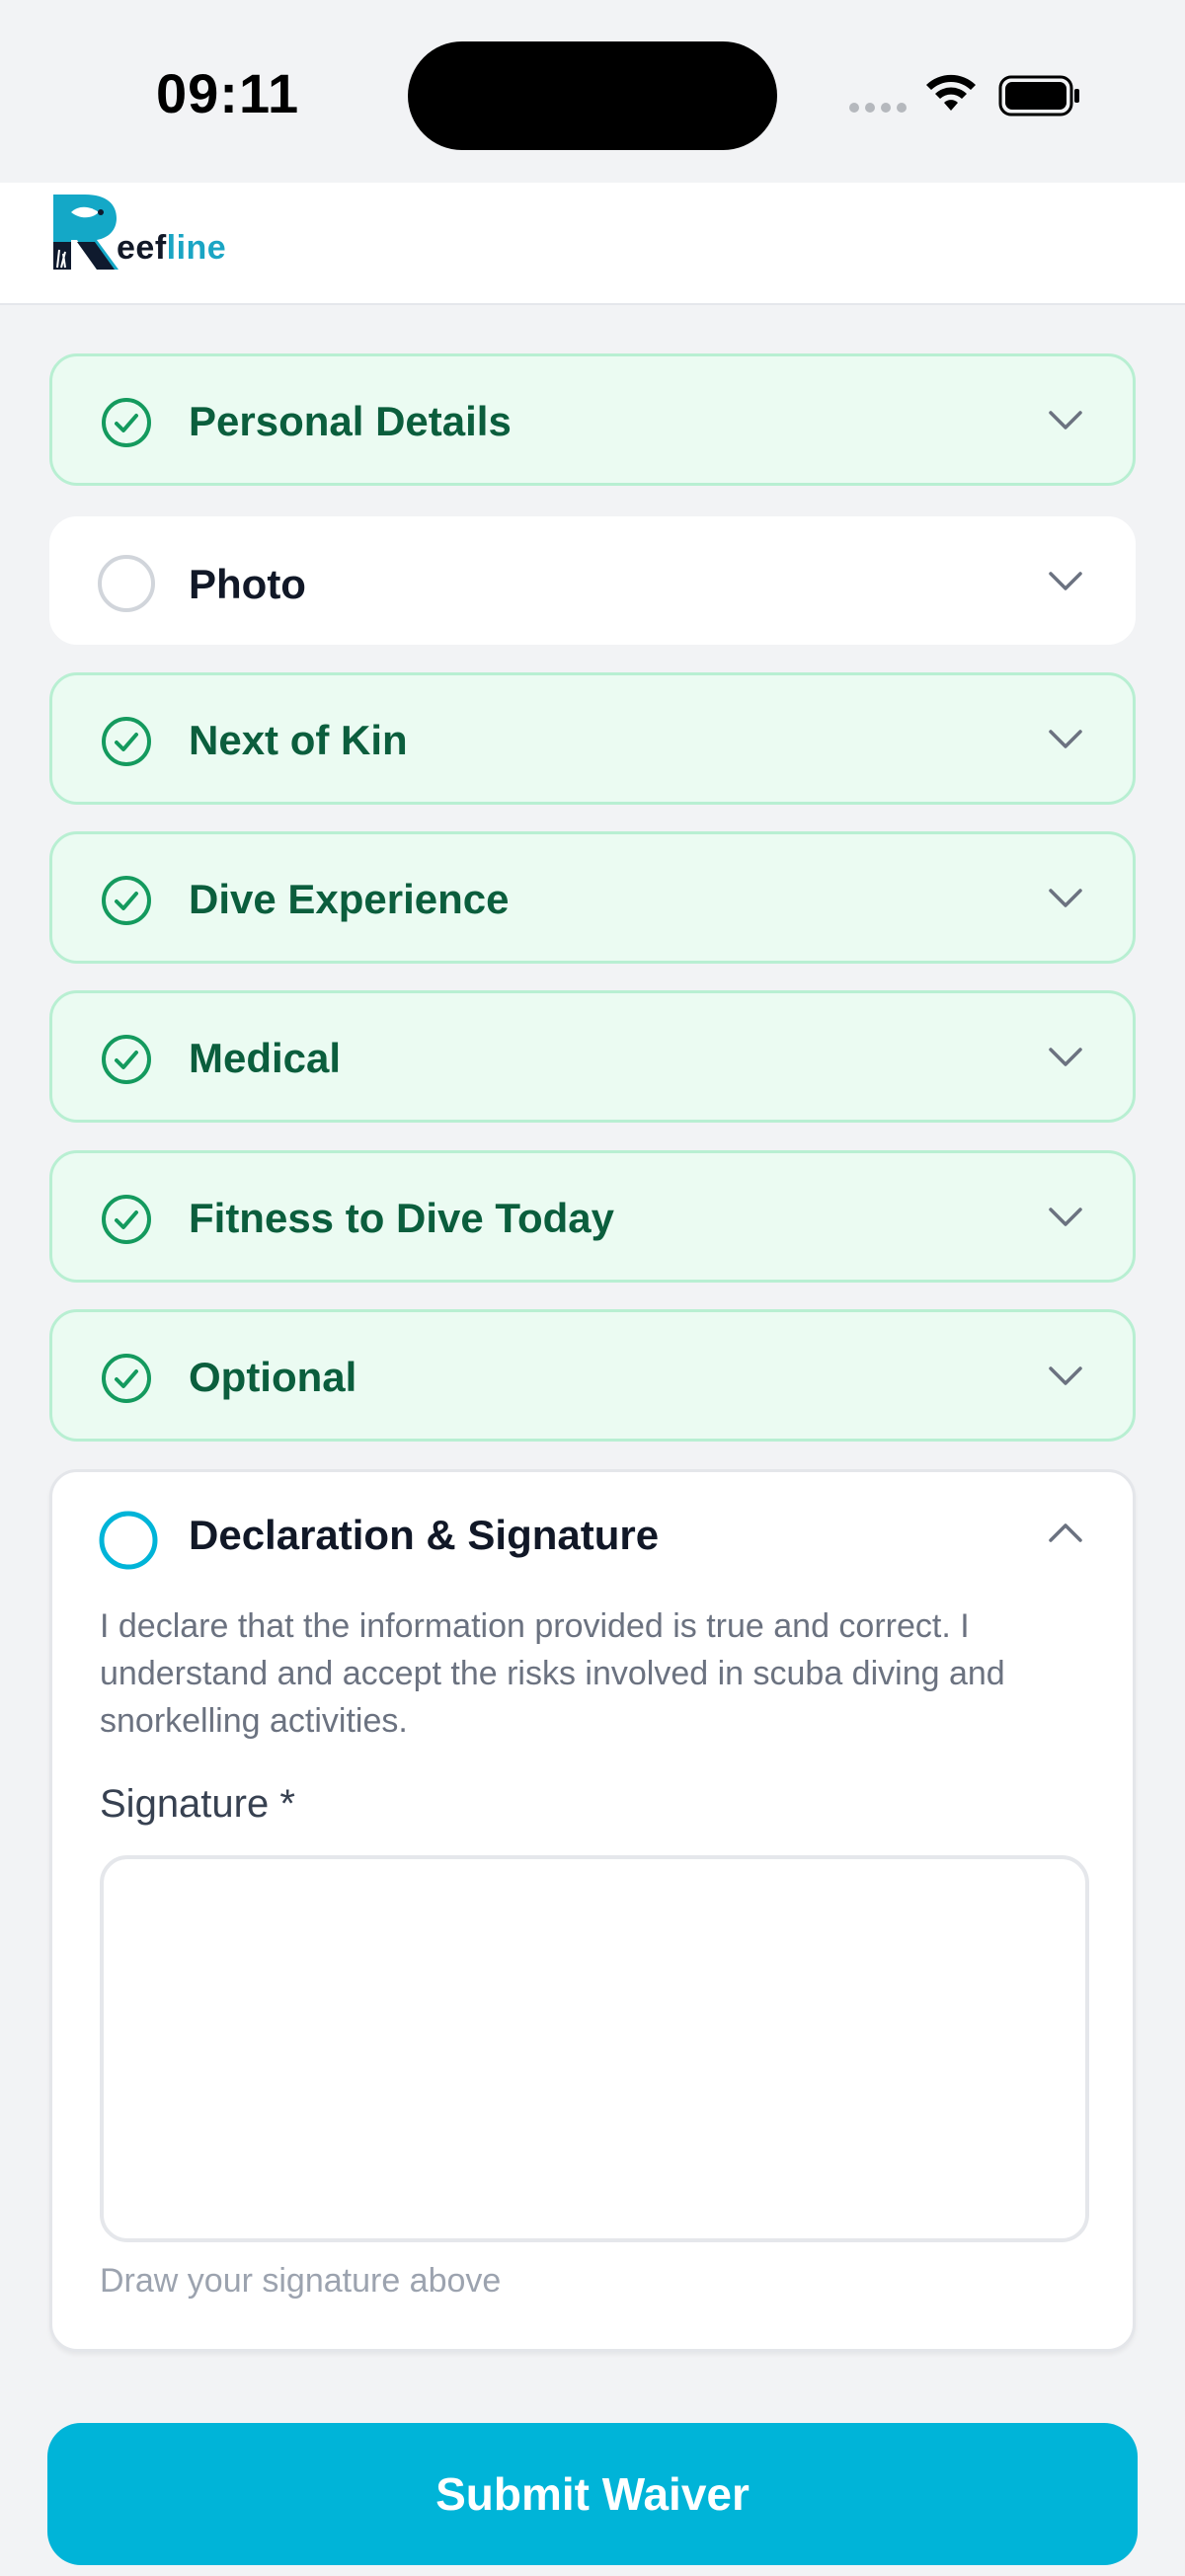 The image size is (1185, 2576). Describe the element at coordinates (127, 583) in the screenshot. I see `empty-circle-icon` at that location.